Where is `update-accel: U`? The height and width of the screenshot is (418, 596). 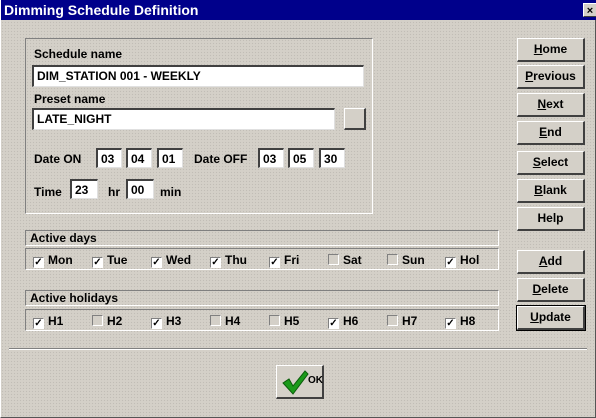 update-accel: U is located at coordinates (534, 317).